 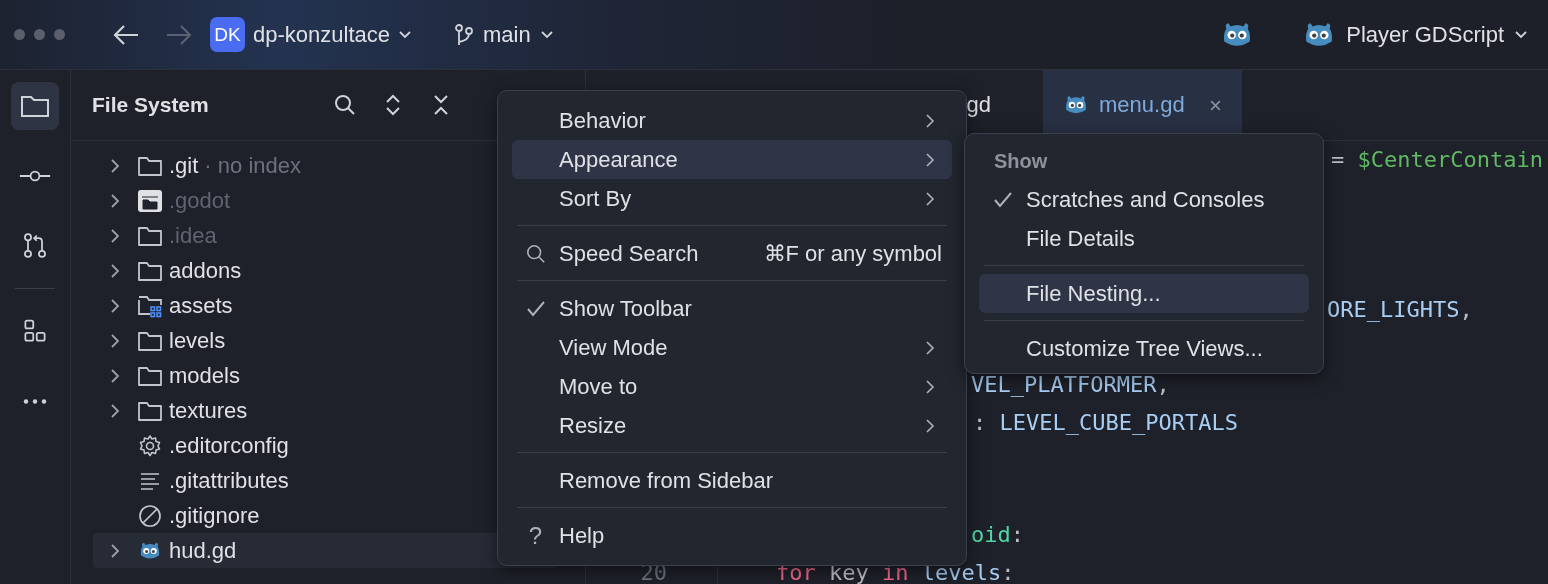 I want to click on file-name: assets, so click(x=201, y=305).